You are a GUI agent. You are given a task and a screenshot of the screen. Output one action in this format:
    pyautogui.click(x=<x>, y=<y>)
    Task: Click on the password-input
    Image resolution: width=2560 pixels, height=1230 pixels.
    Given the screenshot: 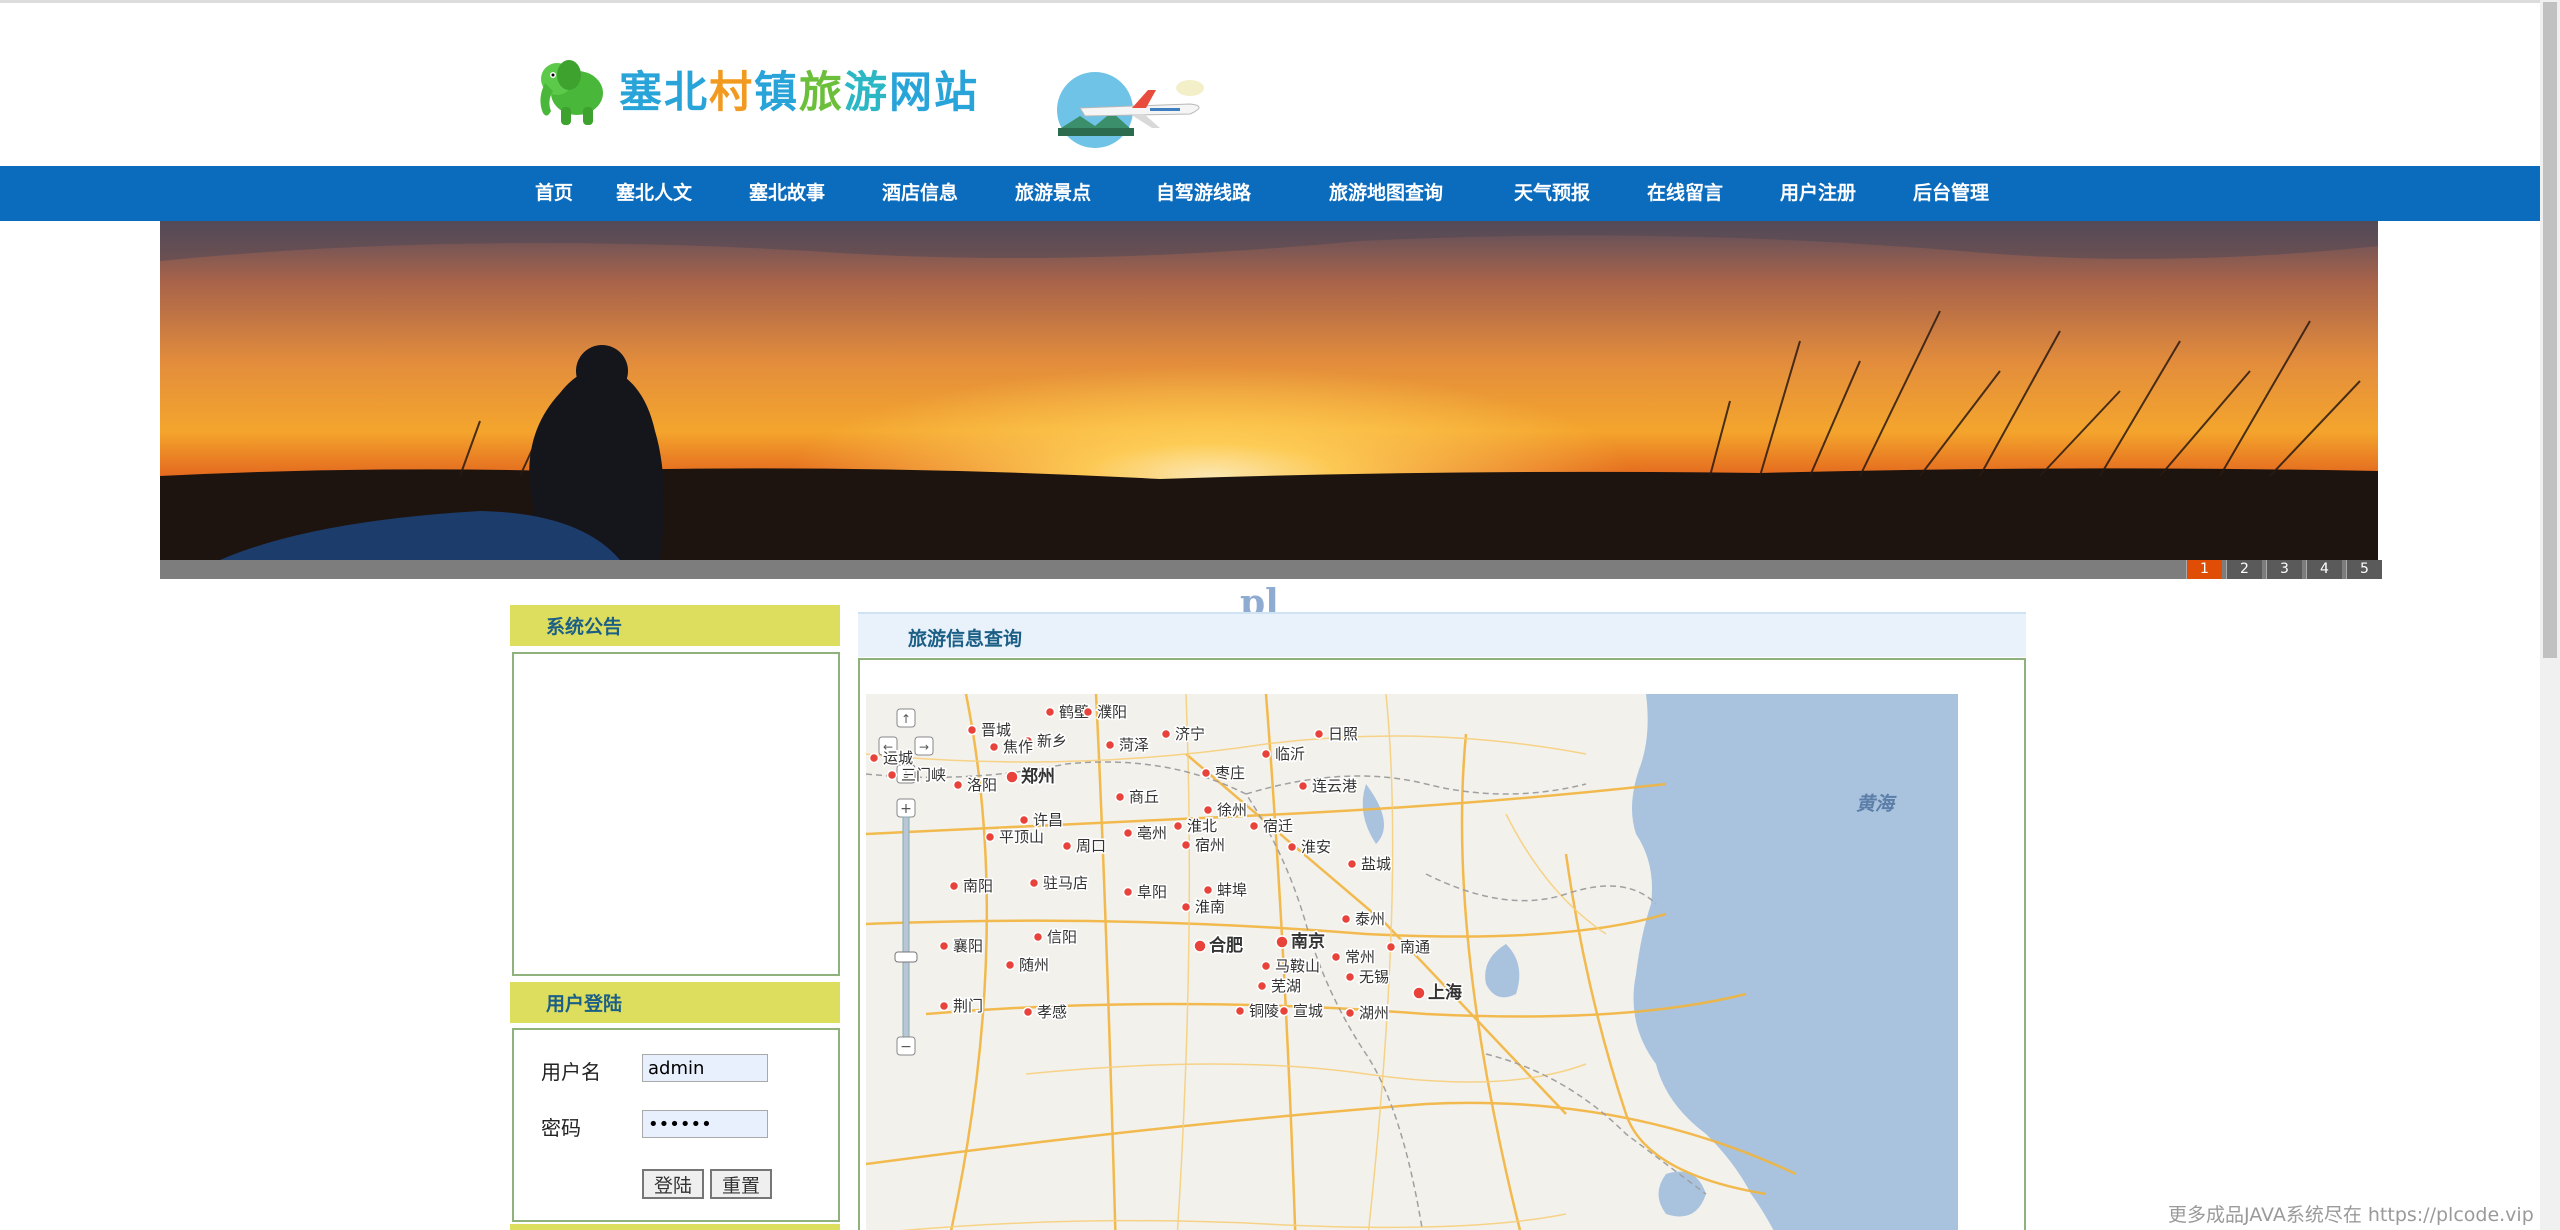 What is the action you would take?
    pyautogui.click(x=705, y=1124)
    